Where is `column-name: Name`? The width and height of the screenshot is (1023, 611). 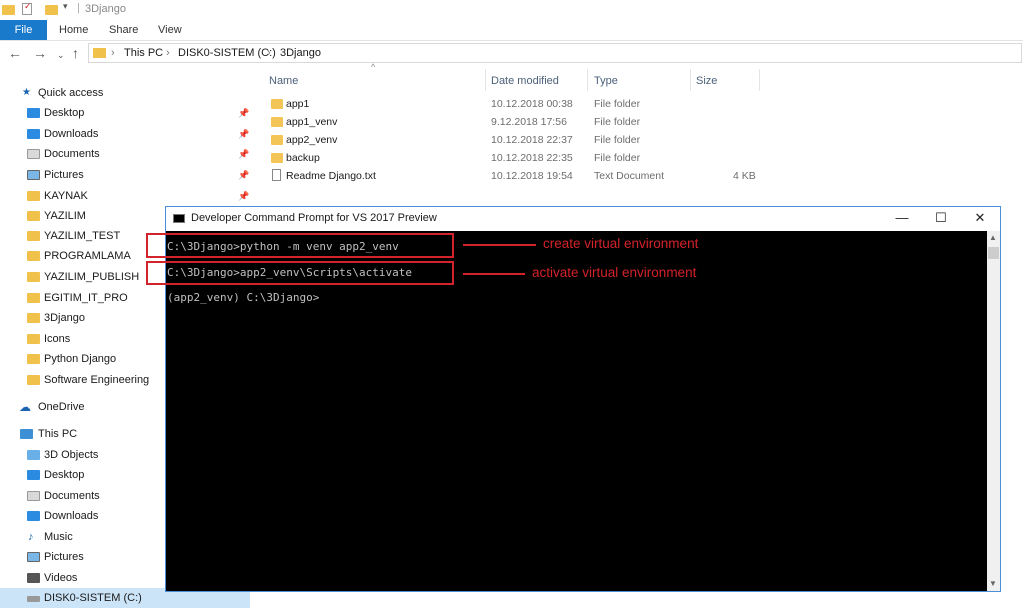
column-name: Name is located at coordinates (283, 81).